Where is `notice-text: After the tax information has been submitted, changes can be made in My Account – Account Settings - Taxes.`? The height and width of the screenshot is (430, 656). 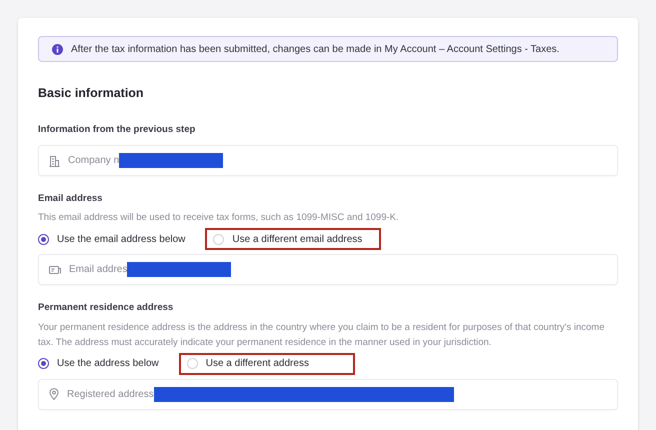
notice-text: After the tax information has been submitted, changes can be made in My Account – Account Settings - Taxes. is located at coordinates (315, 49).